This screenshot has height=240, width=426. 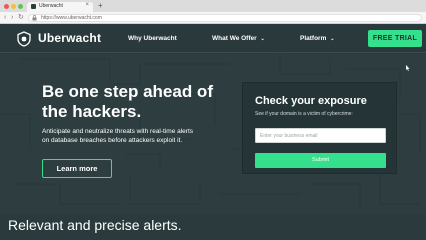 What do you see at coordinates (408, 68) in the screenshot?
I see `mouse-cursor-icon` at bounding box center [408, 68].